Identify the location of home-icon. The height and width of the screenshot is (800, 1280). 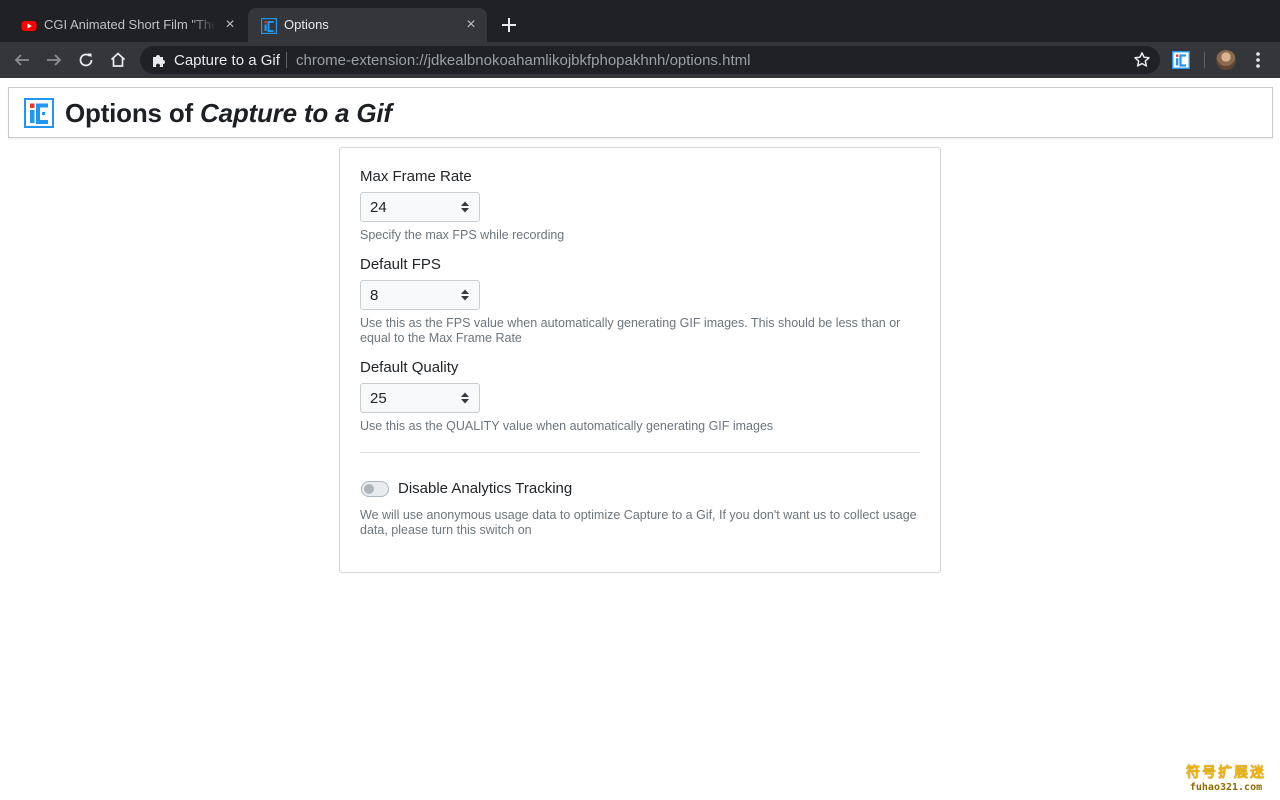
(118, 59).